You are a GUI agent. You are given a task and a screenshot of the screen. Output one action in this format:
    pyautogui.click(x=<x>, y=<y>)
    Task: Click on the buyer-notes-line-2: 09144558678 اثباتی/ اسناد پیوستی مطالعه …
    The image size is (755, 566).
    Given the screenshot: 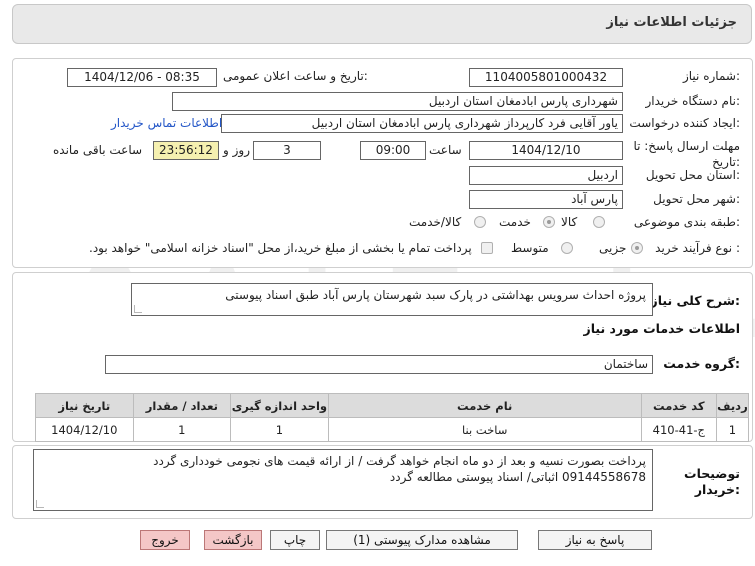 What is the action you would take?
    pyautogui.click(x=517, y=477)
    